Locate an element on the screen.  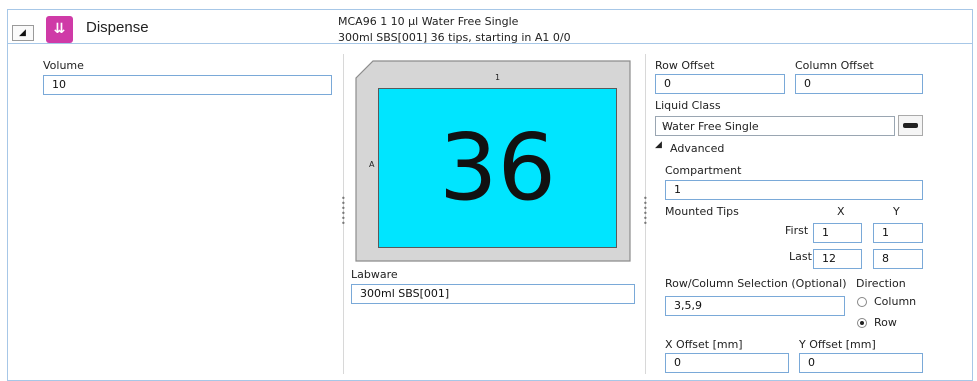
step-title: Dispense is located at coordinates (117, 27).